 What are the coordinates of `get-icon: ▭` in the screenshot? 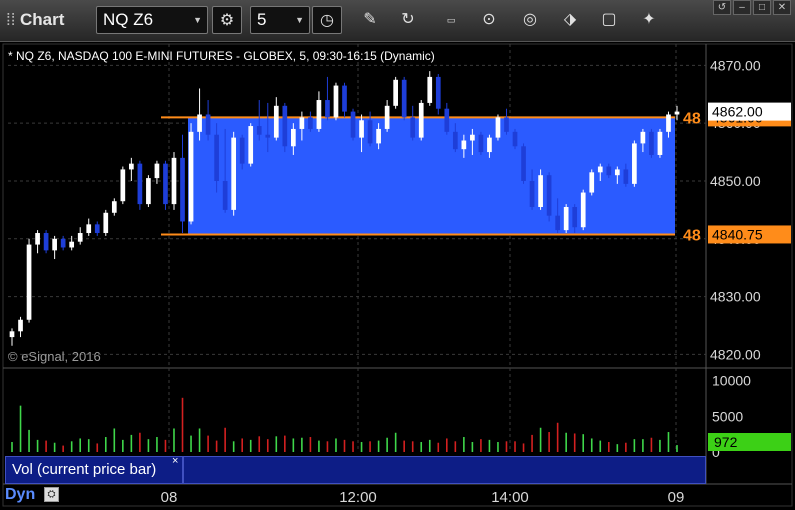 It's located at (451, 20).